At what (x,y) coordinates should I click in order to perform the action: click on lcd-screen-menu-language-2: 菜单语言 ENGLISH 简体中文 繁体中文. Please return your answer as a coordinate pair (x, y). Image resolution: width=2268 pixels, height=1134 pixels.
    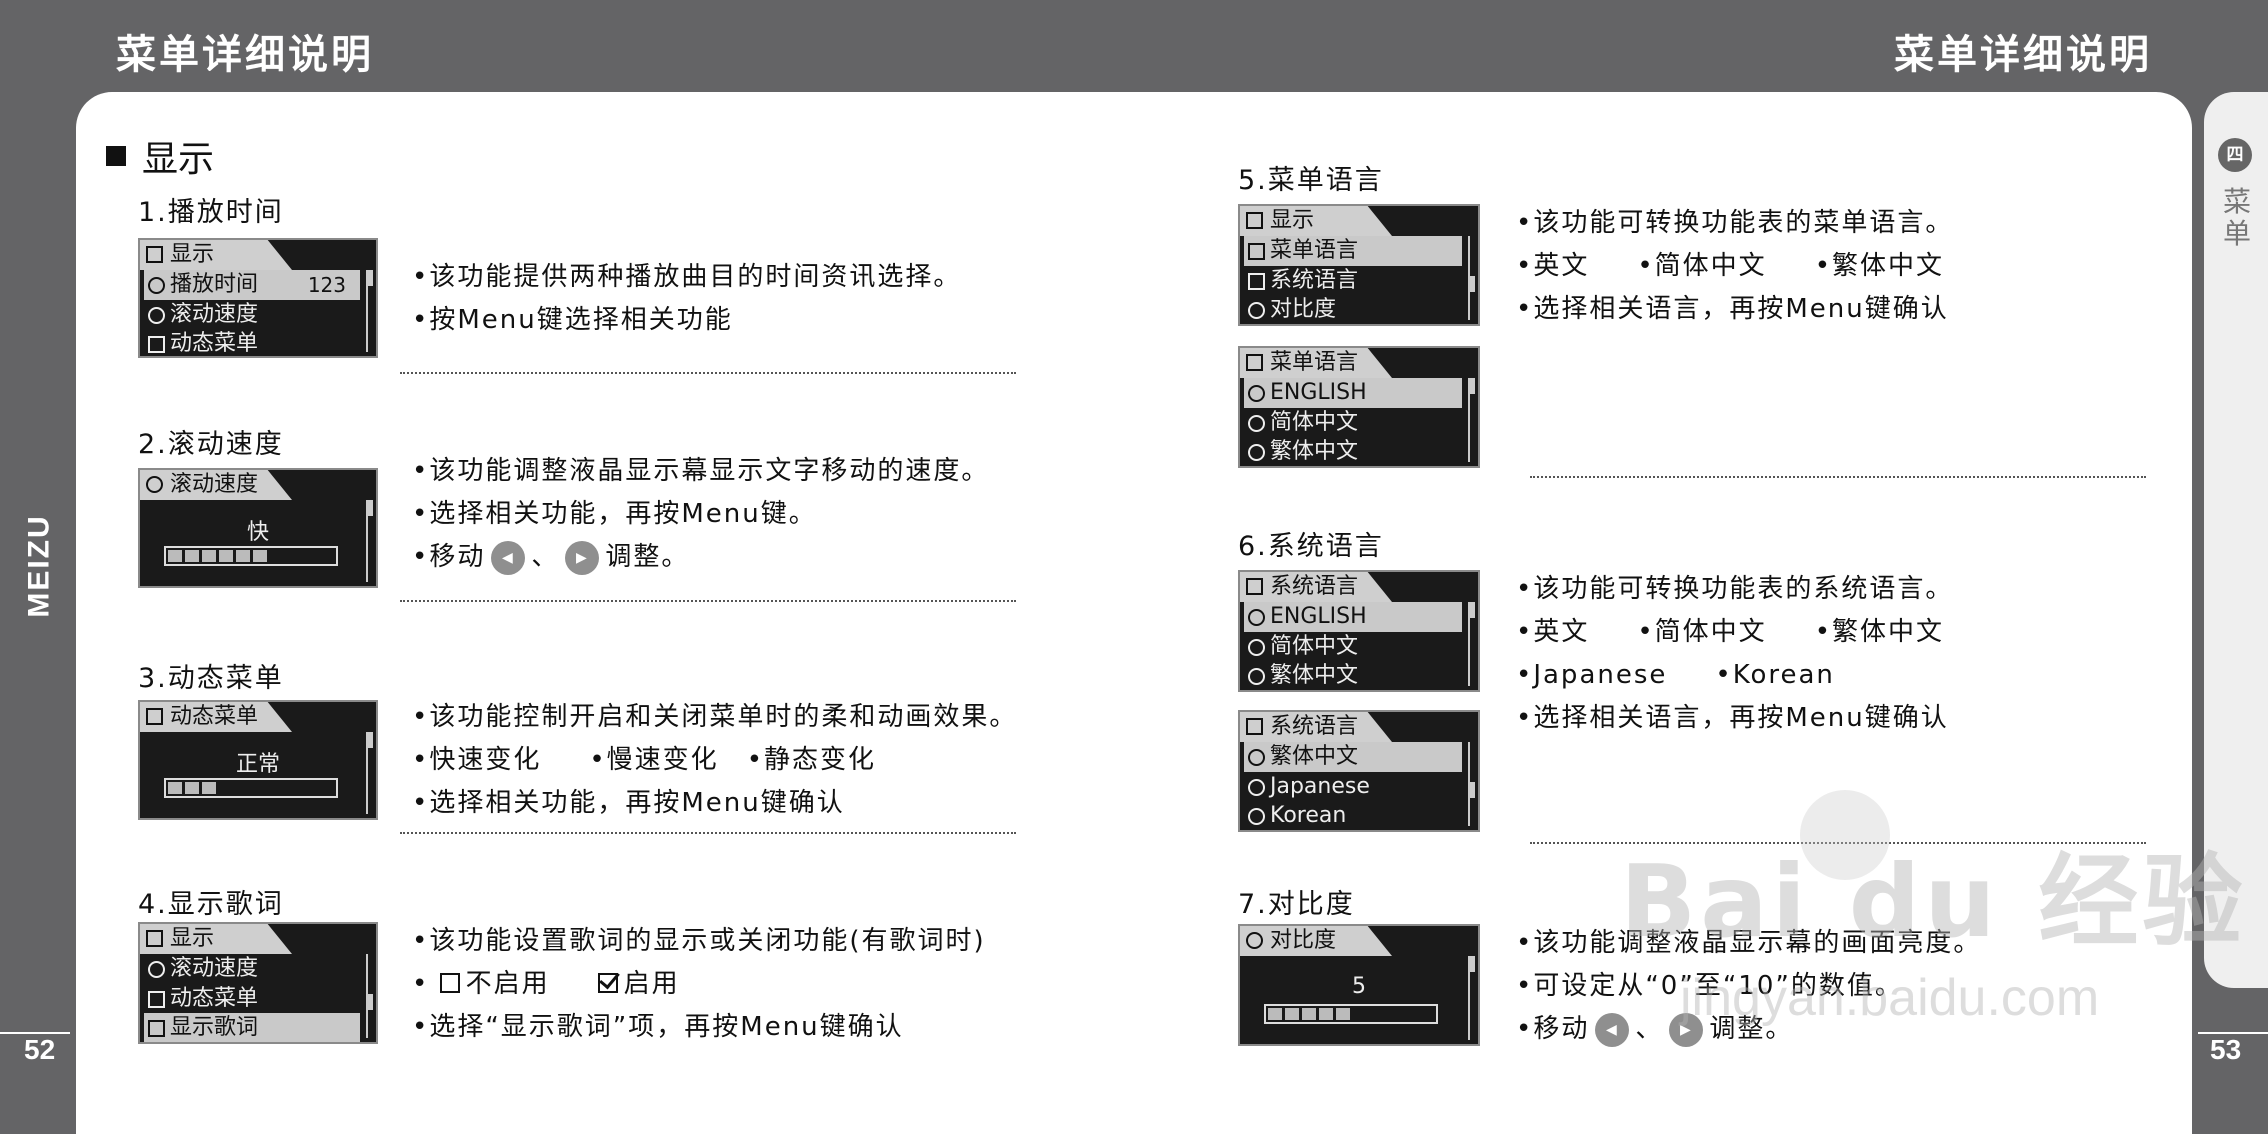
    Looking at the image, I should click on (1359, 407).